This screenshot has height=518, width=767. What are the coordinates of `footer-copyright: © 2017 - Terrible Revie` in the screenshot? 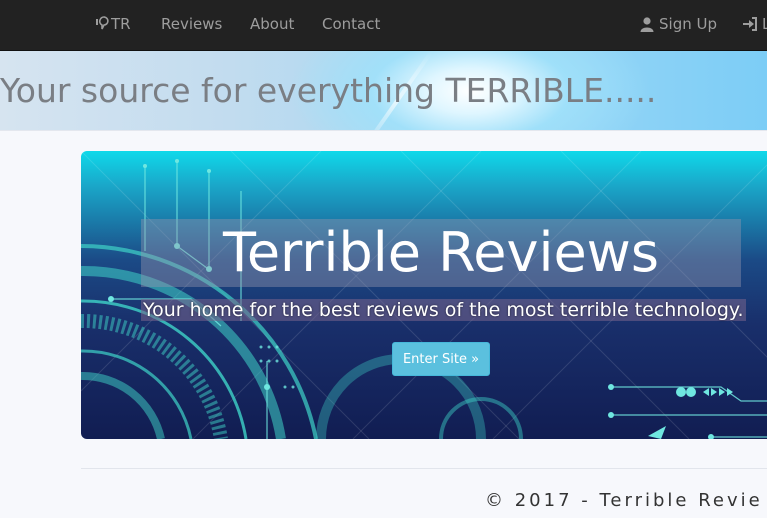 It's located at (624, 500).